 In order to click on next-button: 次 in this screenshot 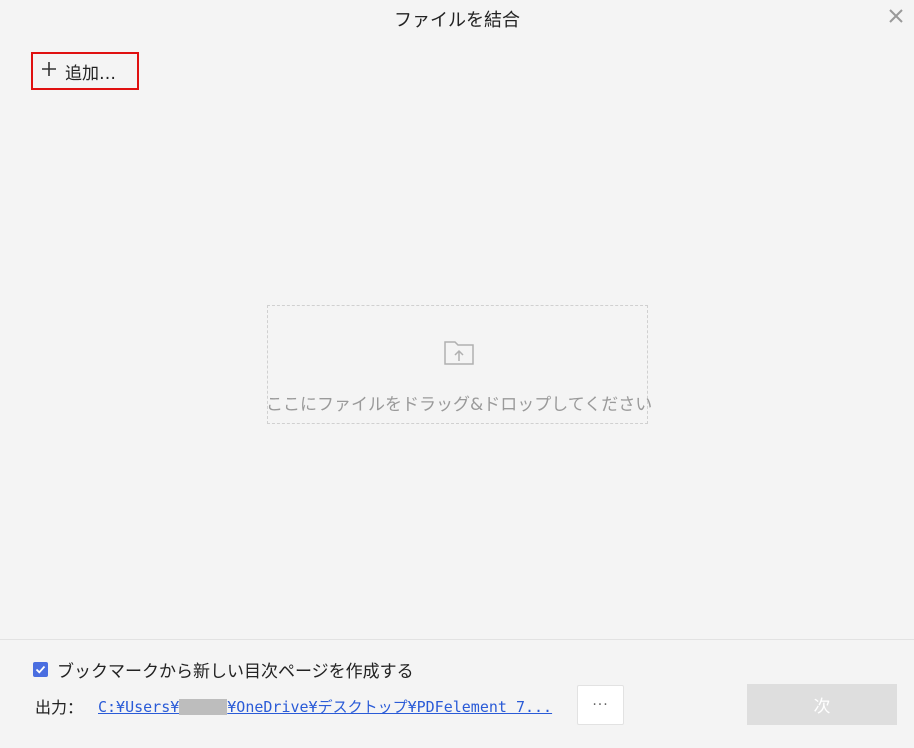, I will do `click(822, 704)`.